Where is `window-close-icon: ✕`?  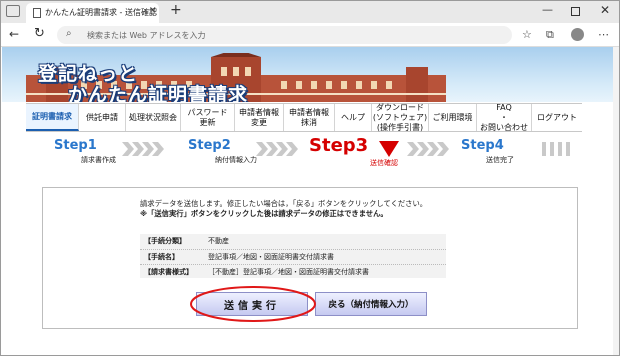
window-close-icon: ✕ is located at coordinates (605, 10).